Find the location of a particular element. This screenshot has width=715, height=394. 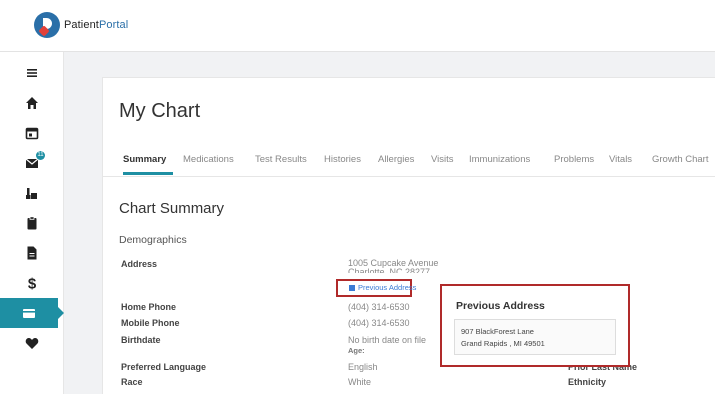

heart-icon is located at coordinates (32, 343).